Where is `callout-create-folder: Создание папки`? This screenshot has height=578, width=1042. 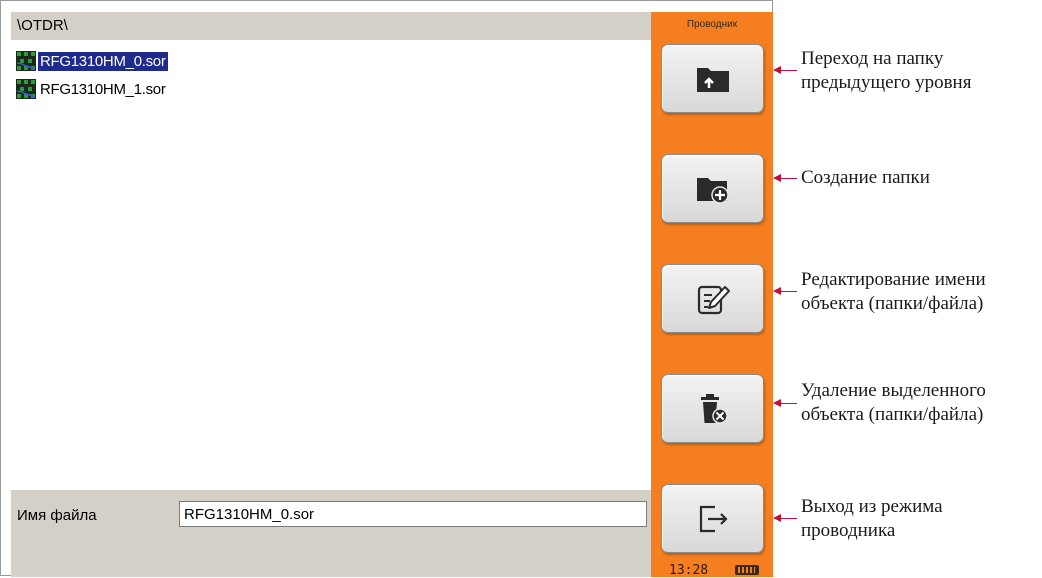
callout-create-folder: Создание папки is located at coordinates (865, 178).